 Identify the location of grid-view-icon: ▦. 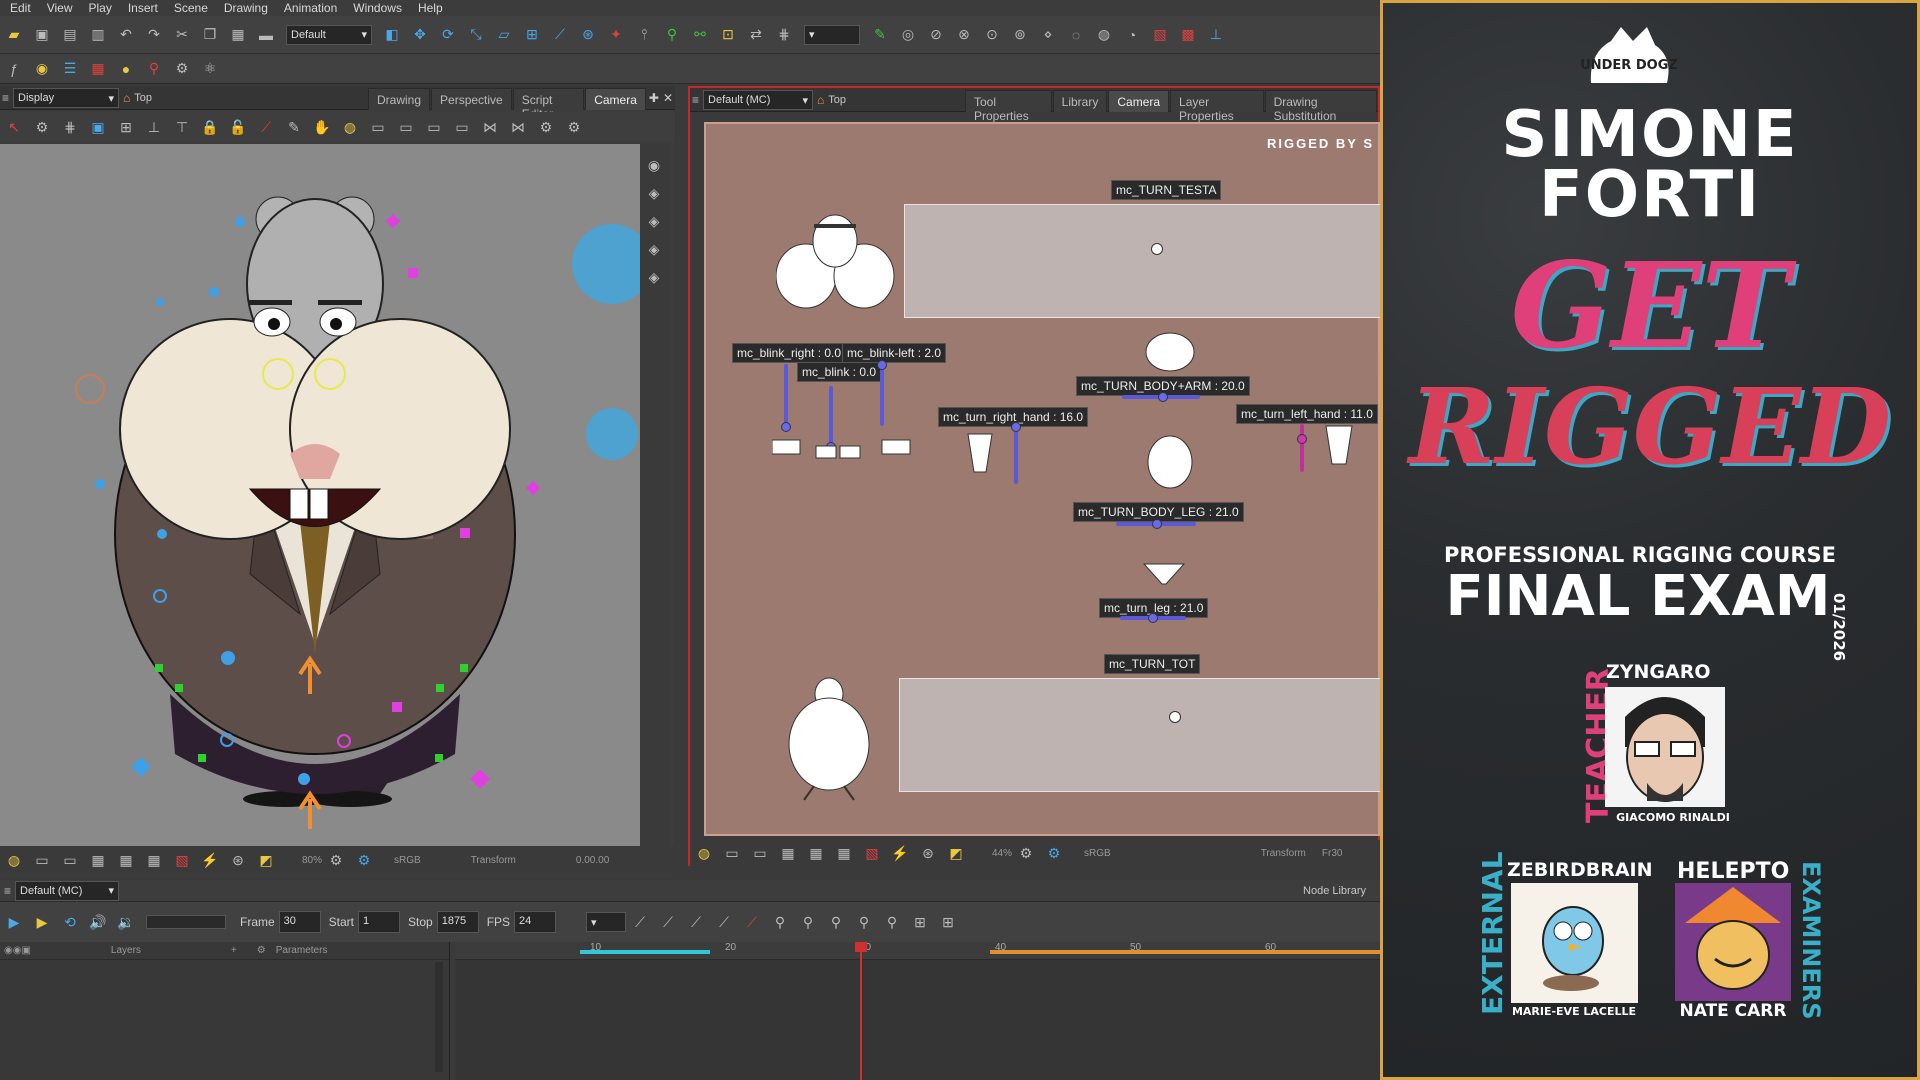
(98, 69).